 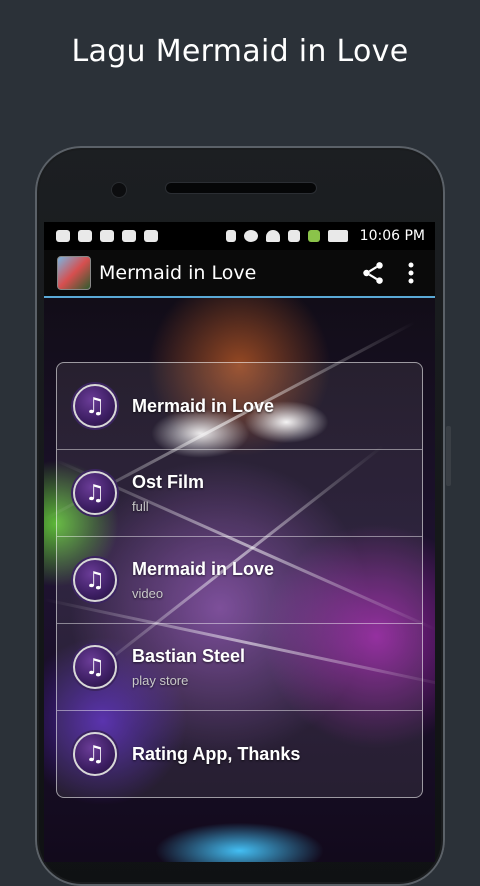 I want to click on signal-icon, so click(x=293, y=236).